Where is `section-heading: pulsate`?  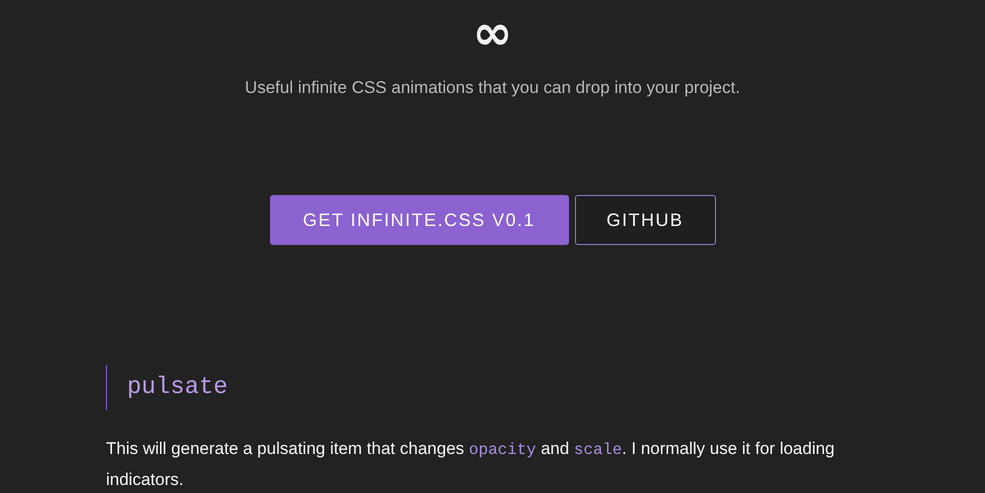
section-heading: pulsate is located at coordinates (496, 387).